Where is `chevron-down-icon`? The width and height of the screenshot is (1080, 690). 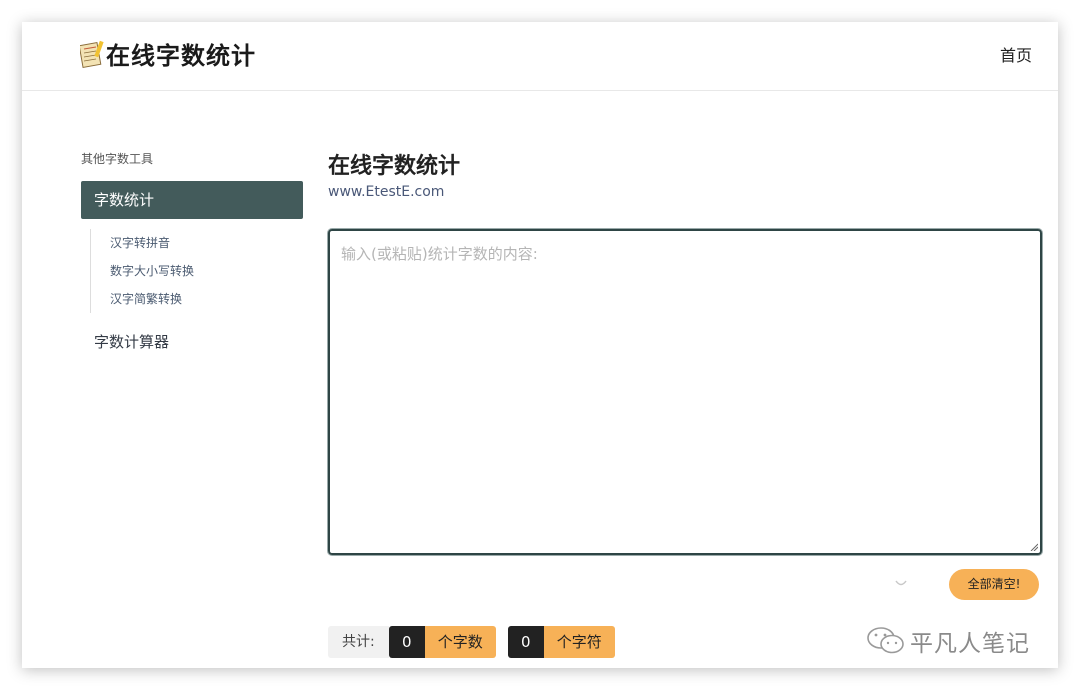
chevron-down-icon is located at coordinates (901, 583).